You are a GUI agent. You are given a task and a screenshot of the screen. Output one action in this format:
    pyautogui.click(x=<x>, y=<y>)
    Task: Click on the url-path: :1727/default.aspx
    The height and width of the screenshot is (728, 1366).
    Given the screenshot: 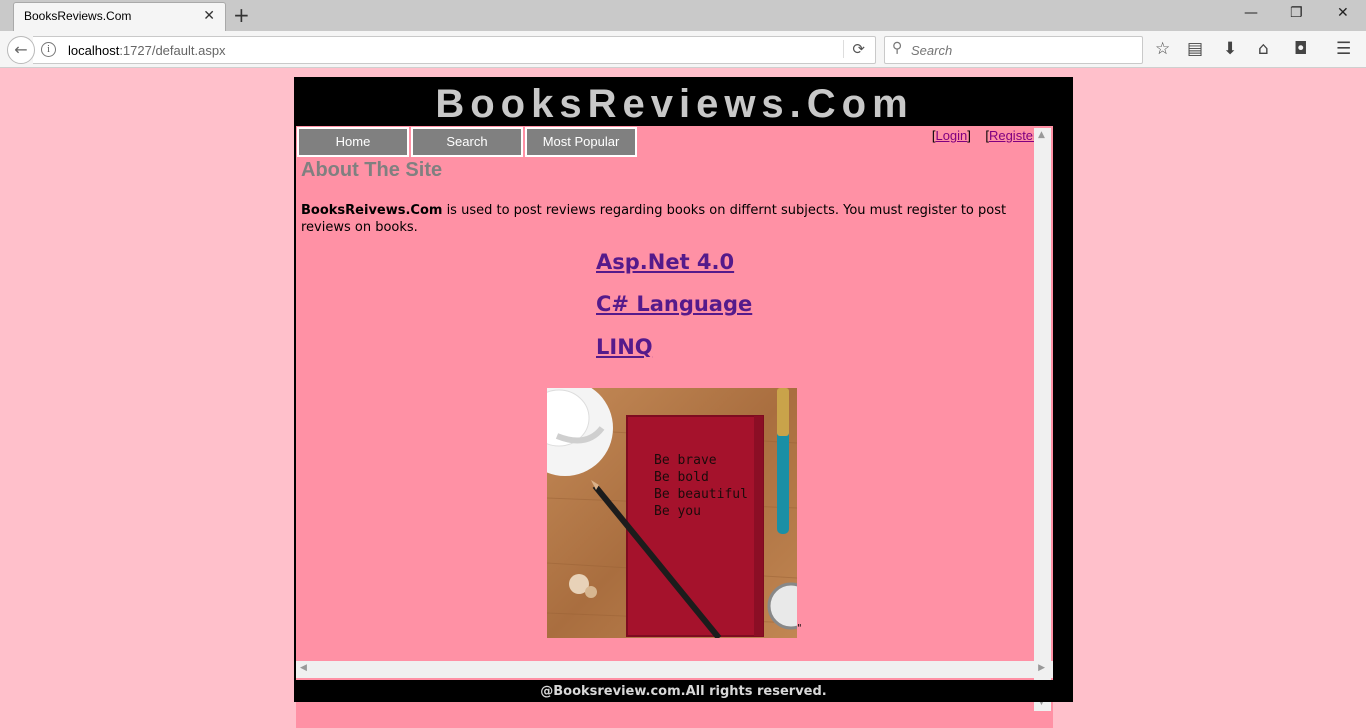 What is the action you would take?
    pyautogui.click(x=172, y=50)
    